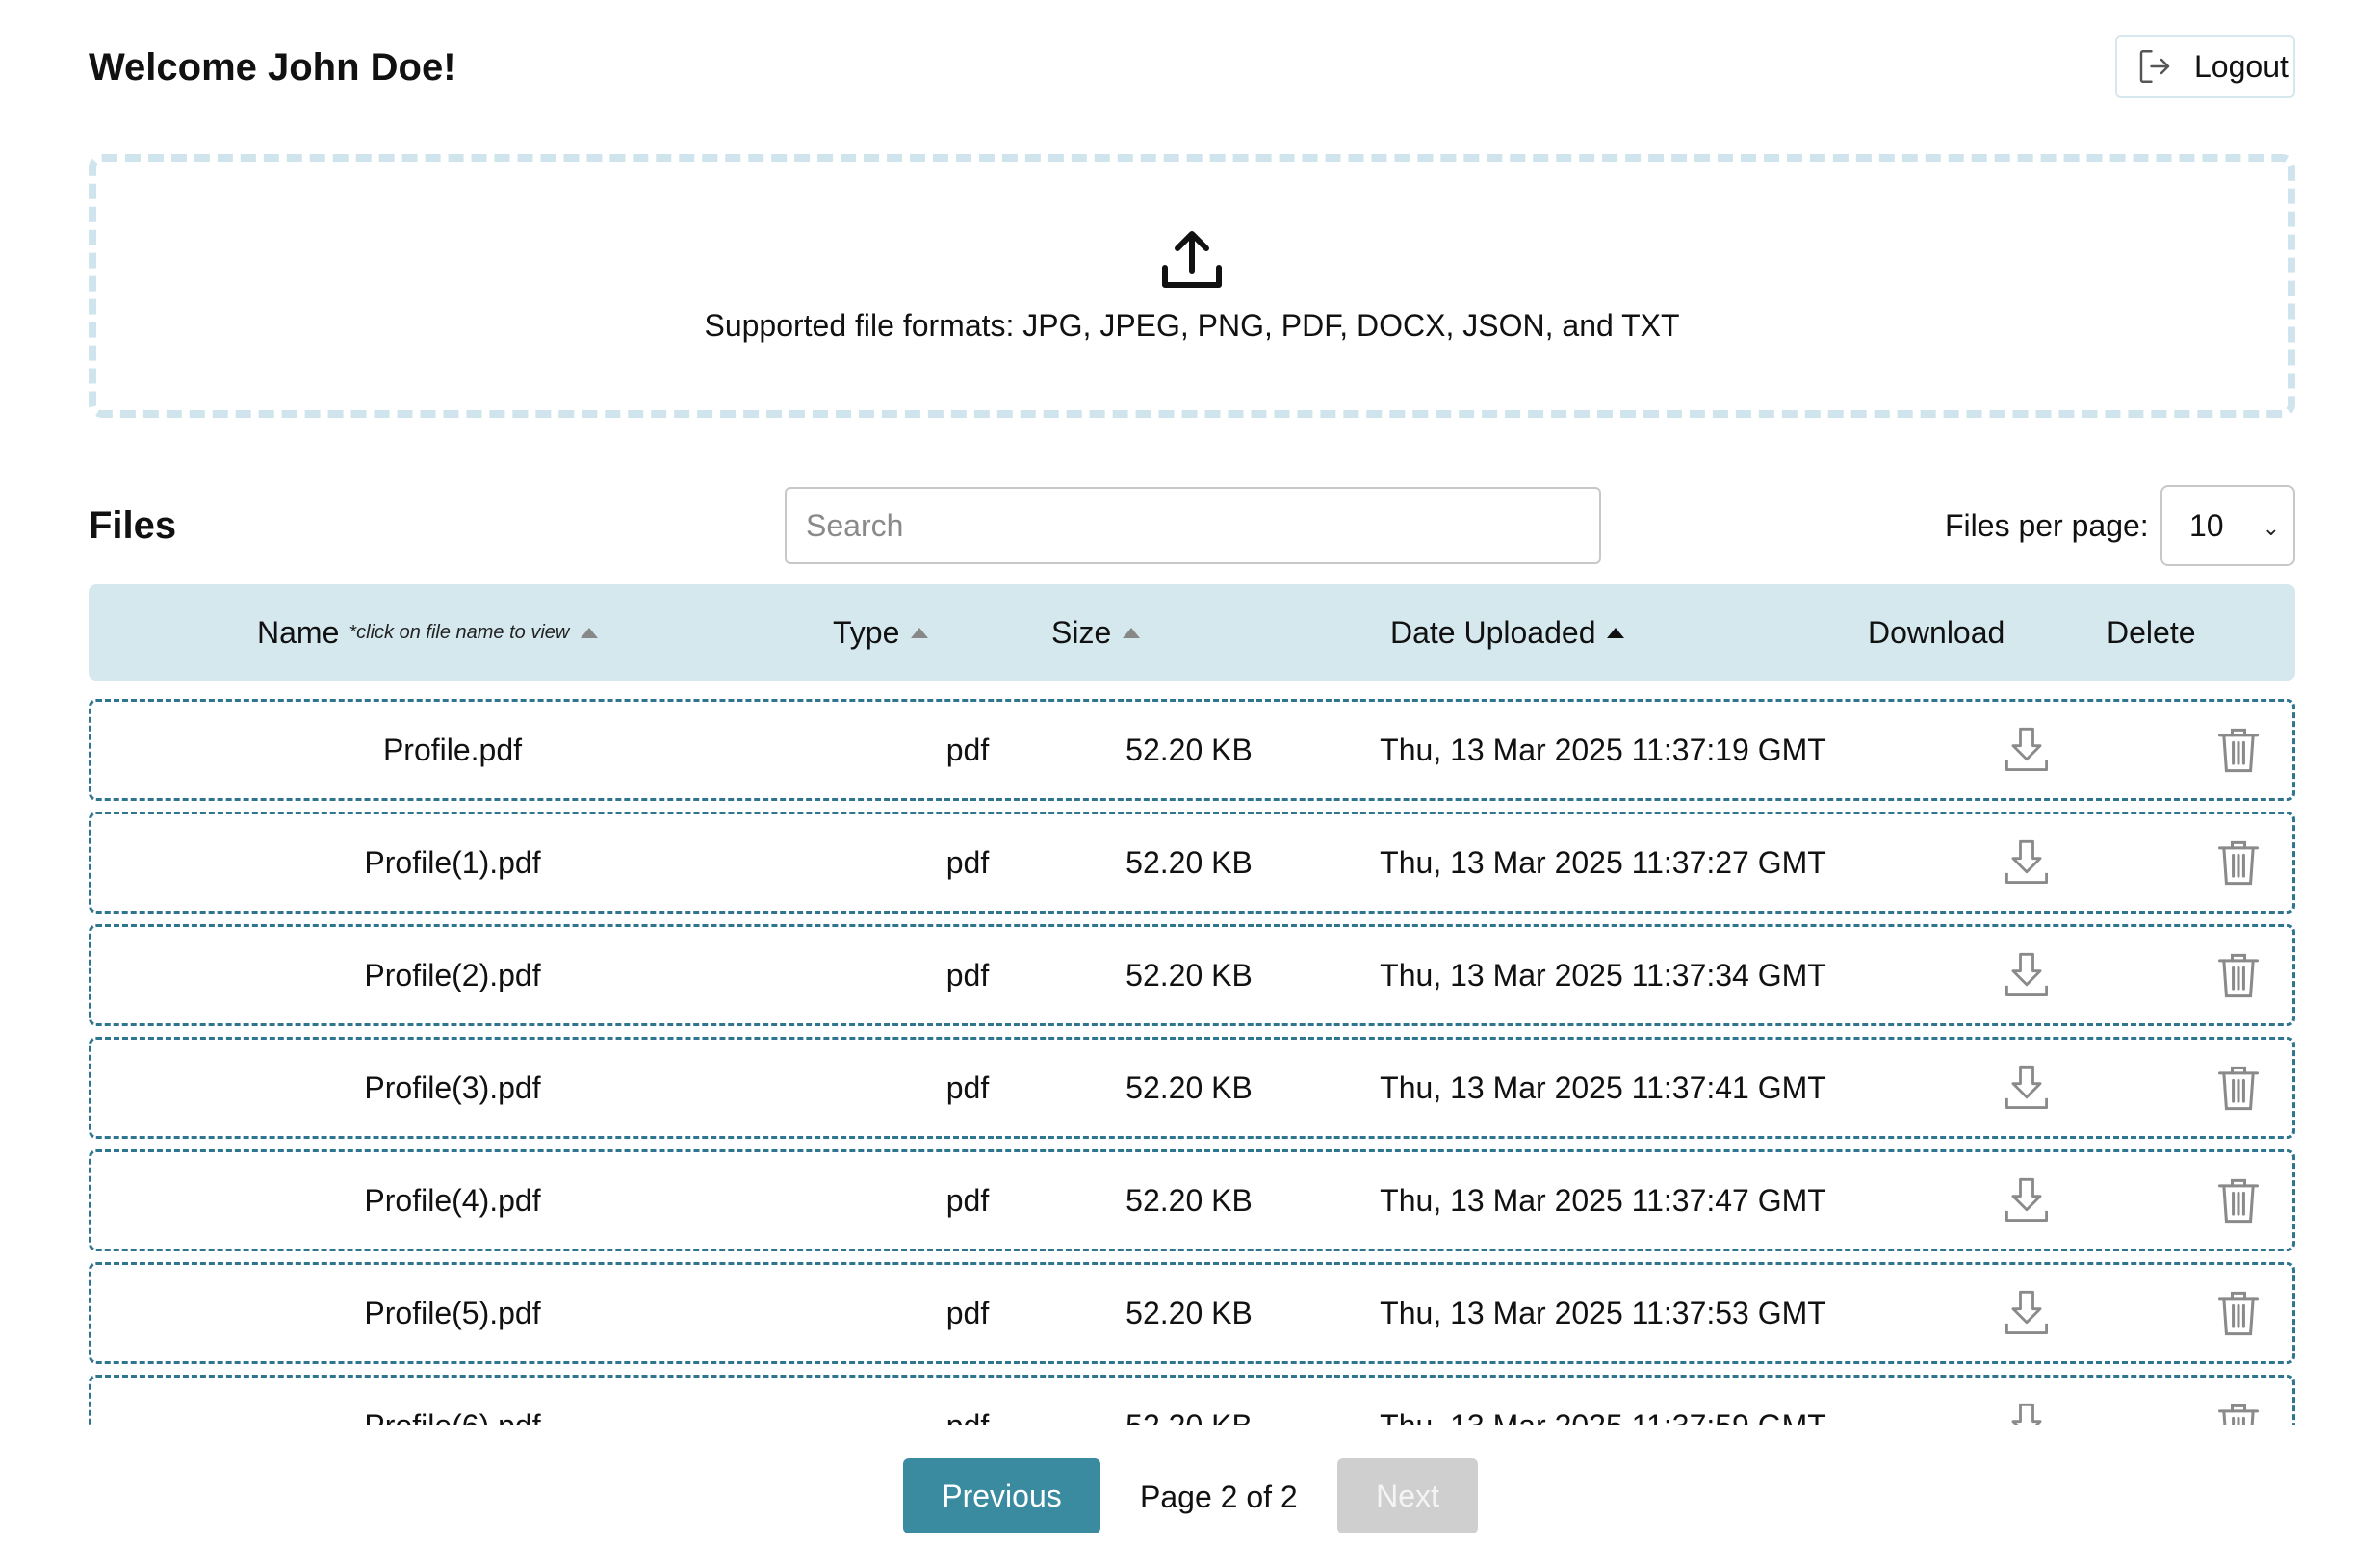 Image resolution: width=2380 pixels, height=1546 pixels. I want to click on file-name-link: Profile(5).pdf, so click(453, 1313).